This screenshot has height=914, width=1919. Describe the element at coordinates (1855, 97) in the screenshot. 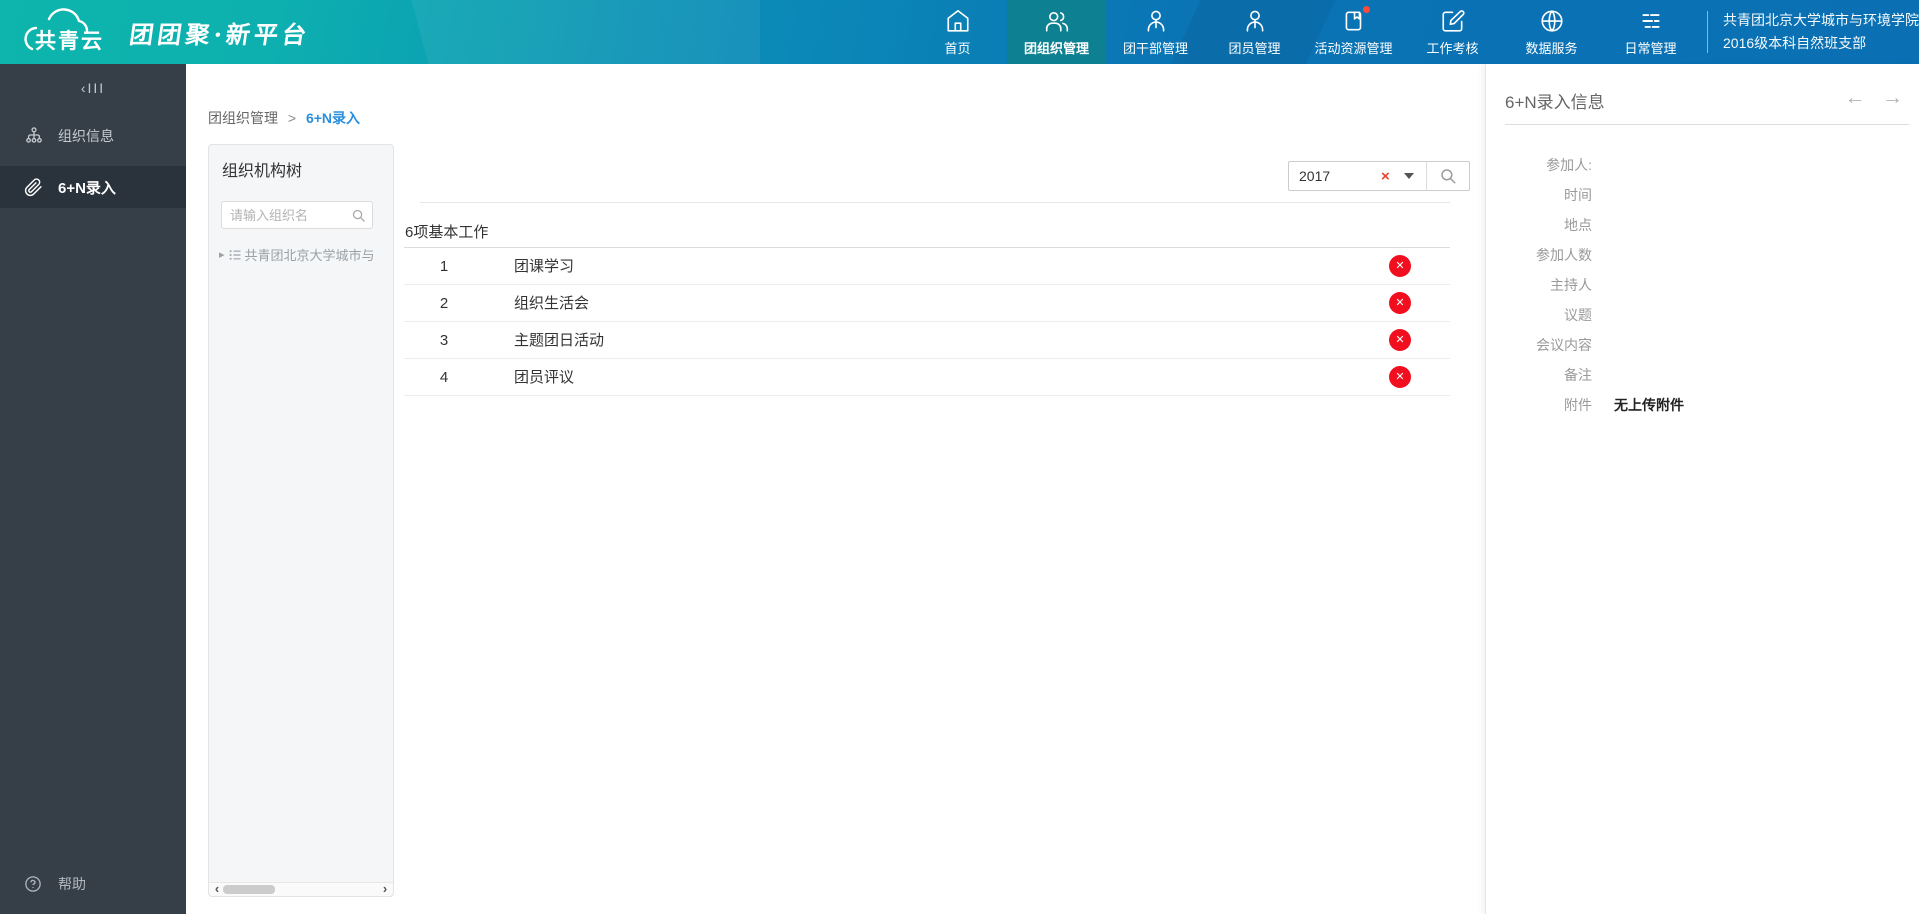

I see `prev-arrow-icon: ←` at that location.